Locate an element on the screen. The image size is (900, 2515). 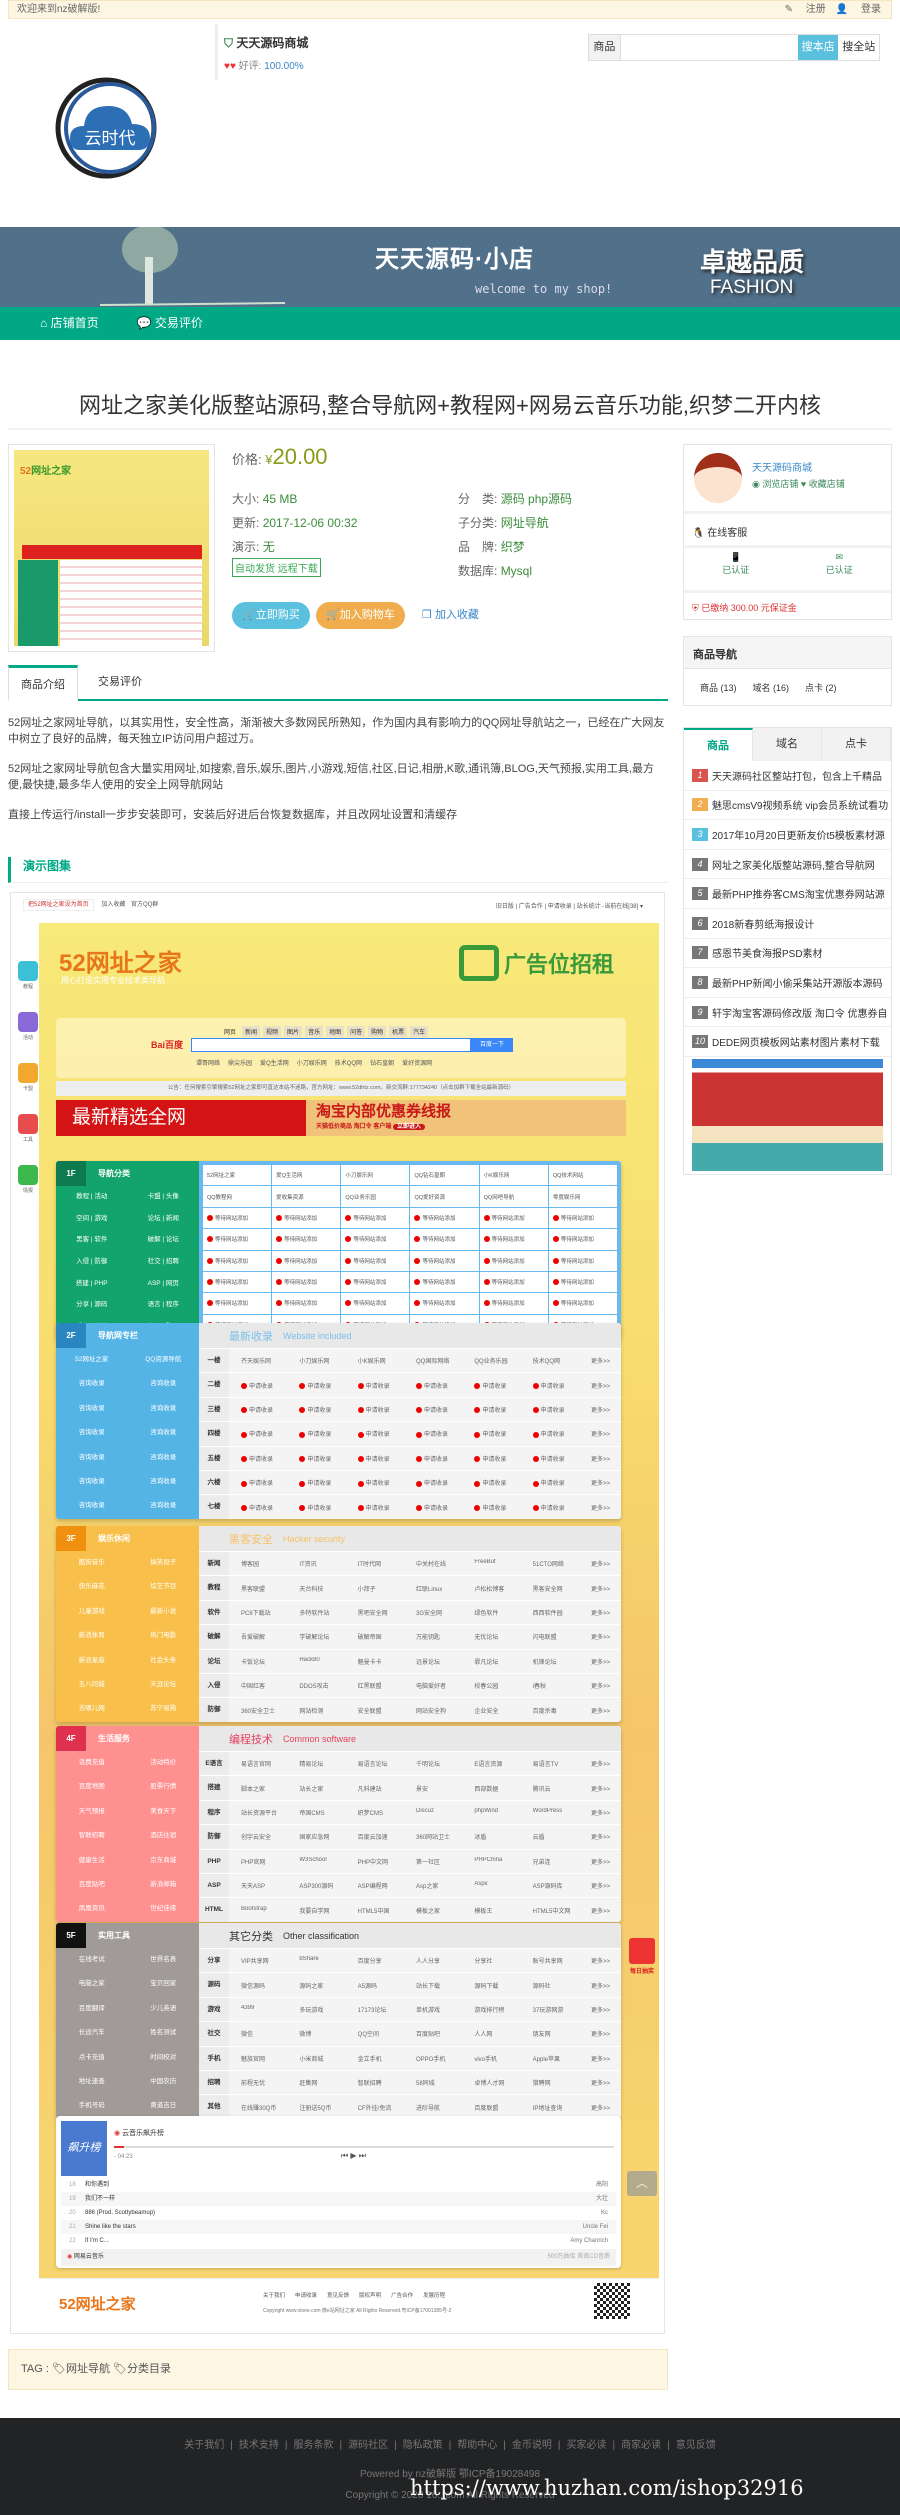
side-icon-label: 教程 is located at coordinates (27, 987).